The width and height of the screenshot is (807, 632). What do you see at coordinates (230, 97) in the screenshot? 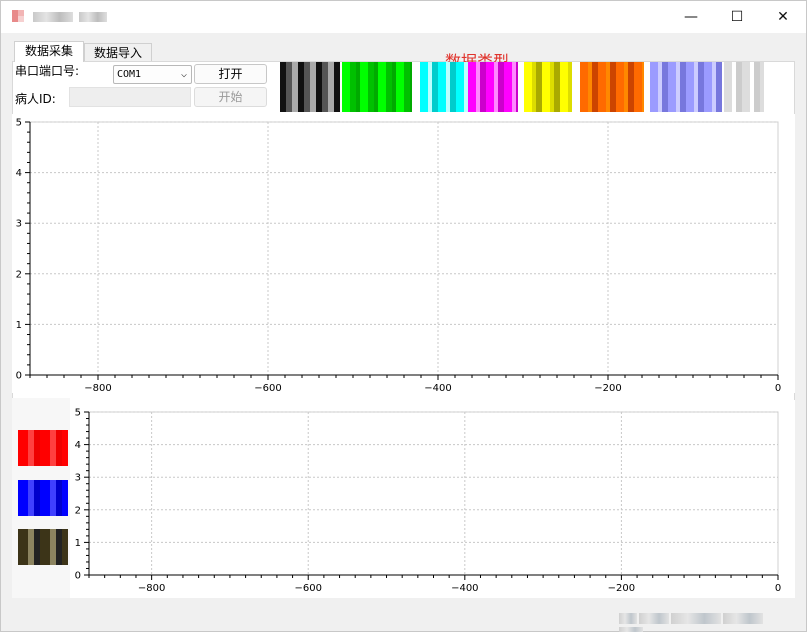
I see `start-button: 开始` at bounding box center [230, 97].